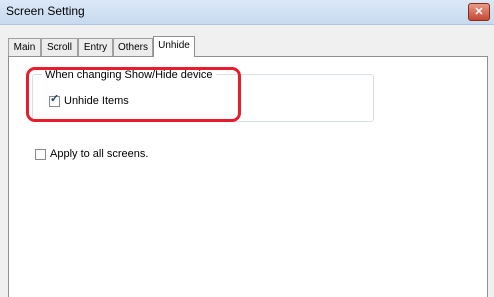 Image resolution: width=494 pixels, height=297 pixels. What do you see at coordinates (133, 47) in the screenshot?
I see `tab-others: Others` at bounding box center [133, 47].